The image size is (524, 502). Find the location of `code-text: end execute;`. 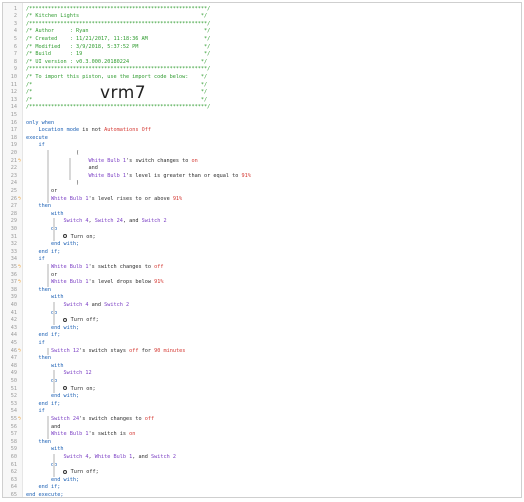

code-text: end execute; is located at coordinates (44, 494).